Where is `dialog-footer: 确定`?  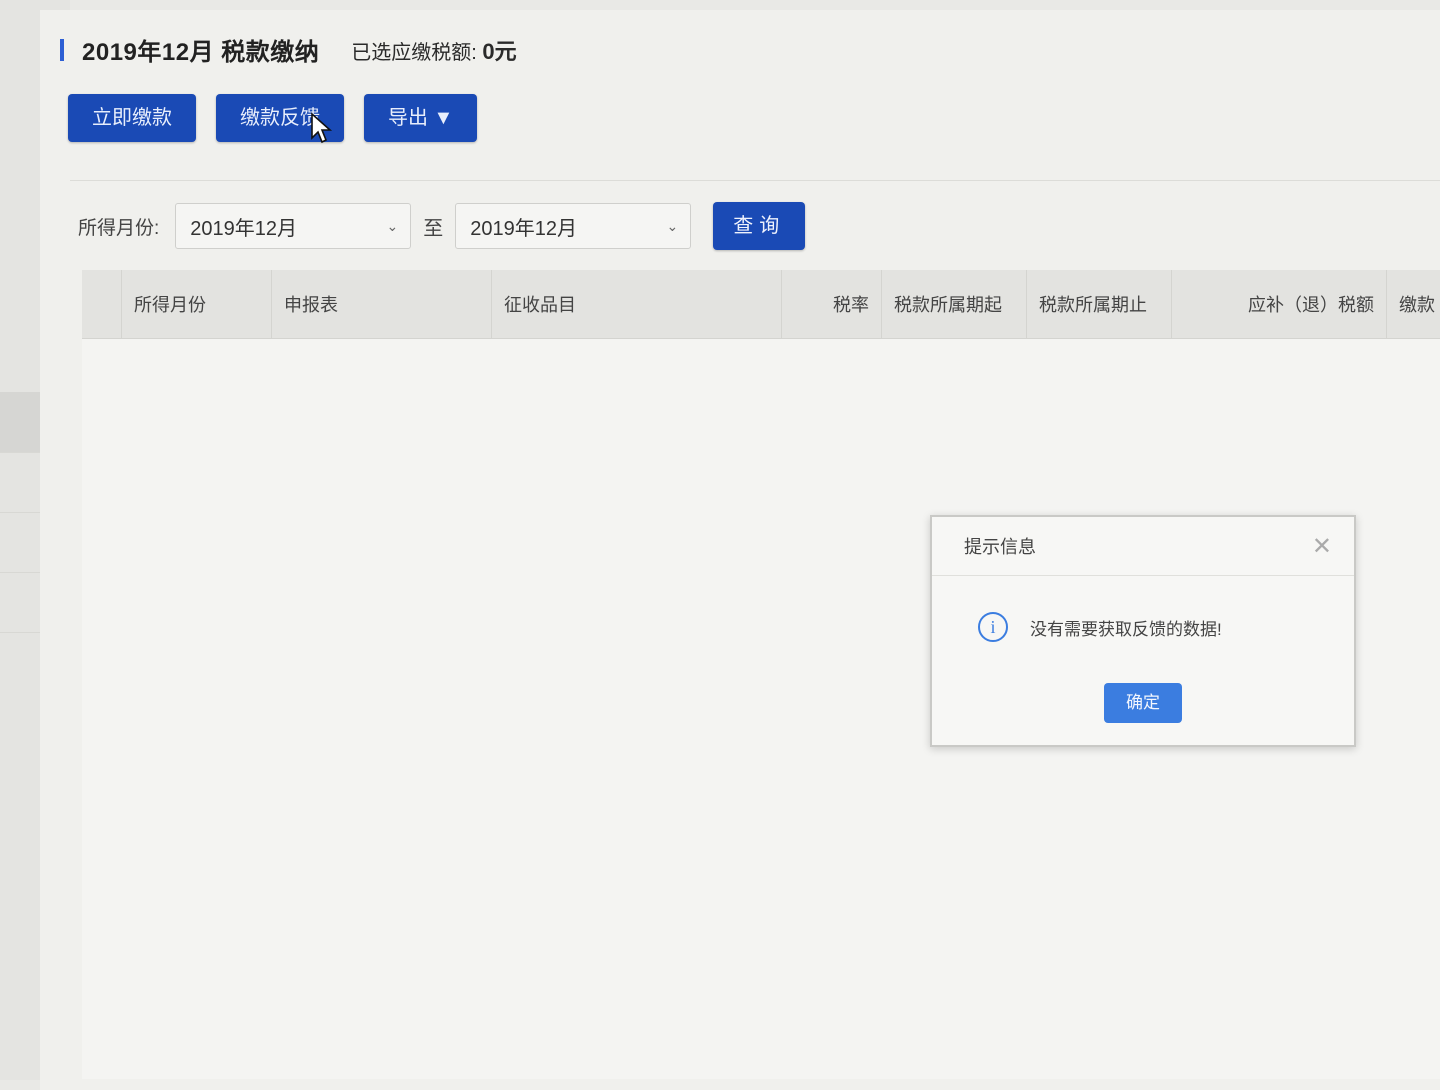 dialog-footer: 确定 is located at coordinates (1143, 703).